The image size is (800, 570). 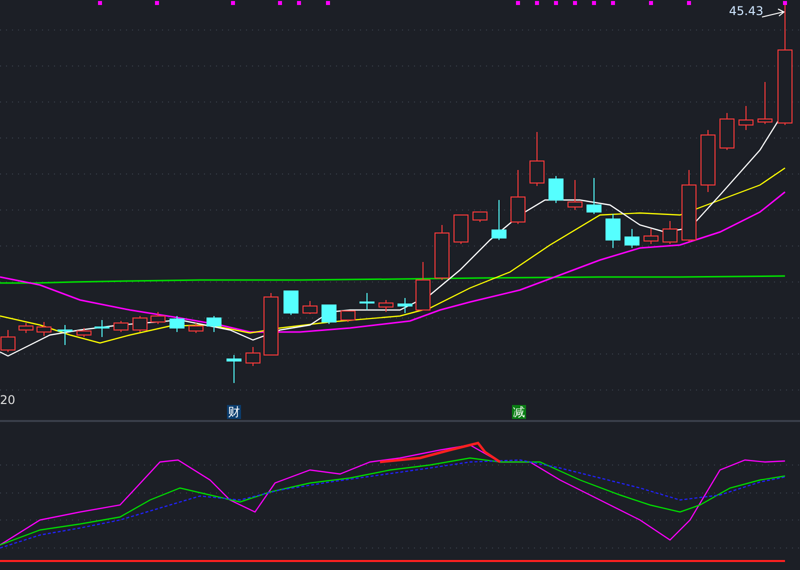 I want to click on pointer-arrow, so click(x=773, y=13).